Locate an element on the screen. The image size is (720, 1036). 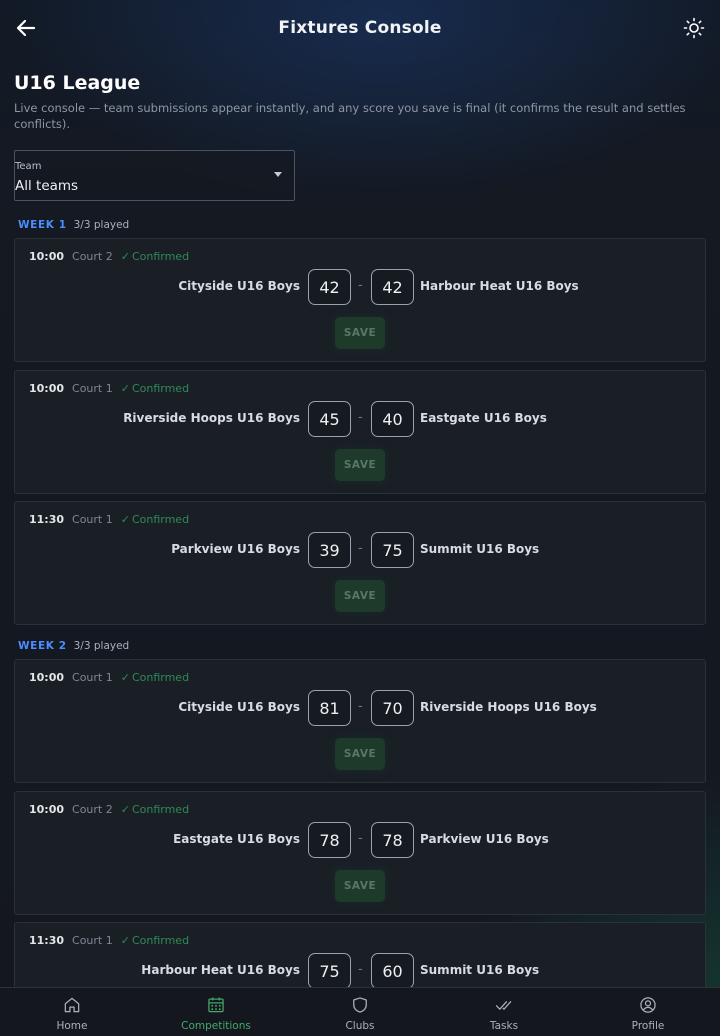
double-check-icon is located at coordinates (503, 1005).